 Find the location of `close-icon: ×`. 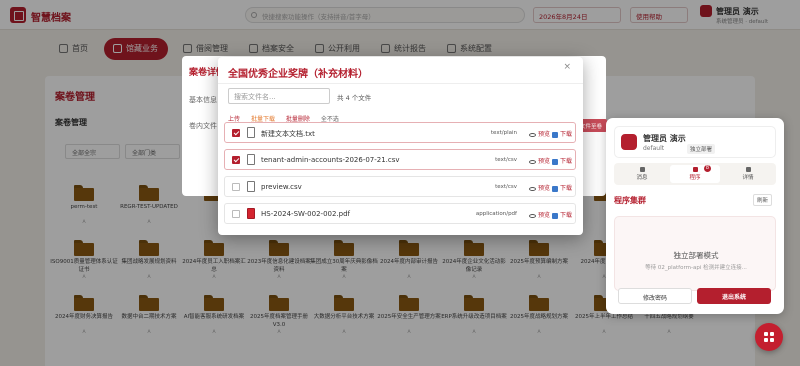

close-icon: × is located at coordinates (567, 67).